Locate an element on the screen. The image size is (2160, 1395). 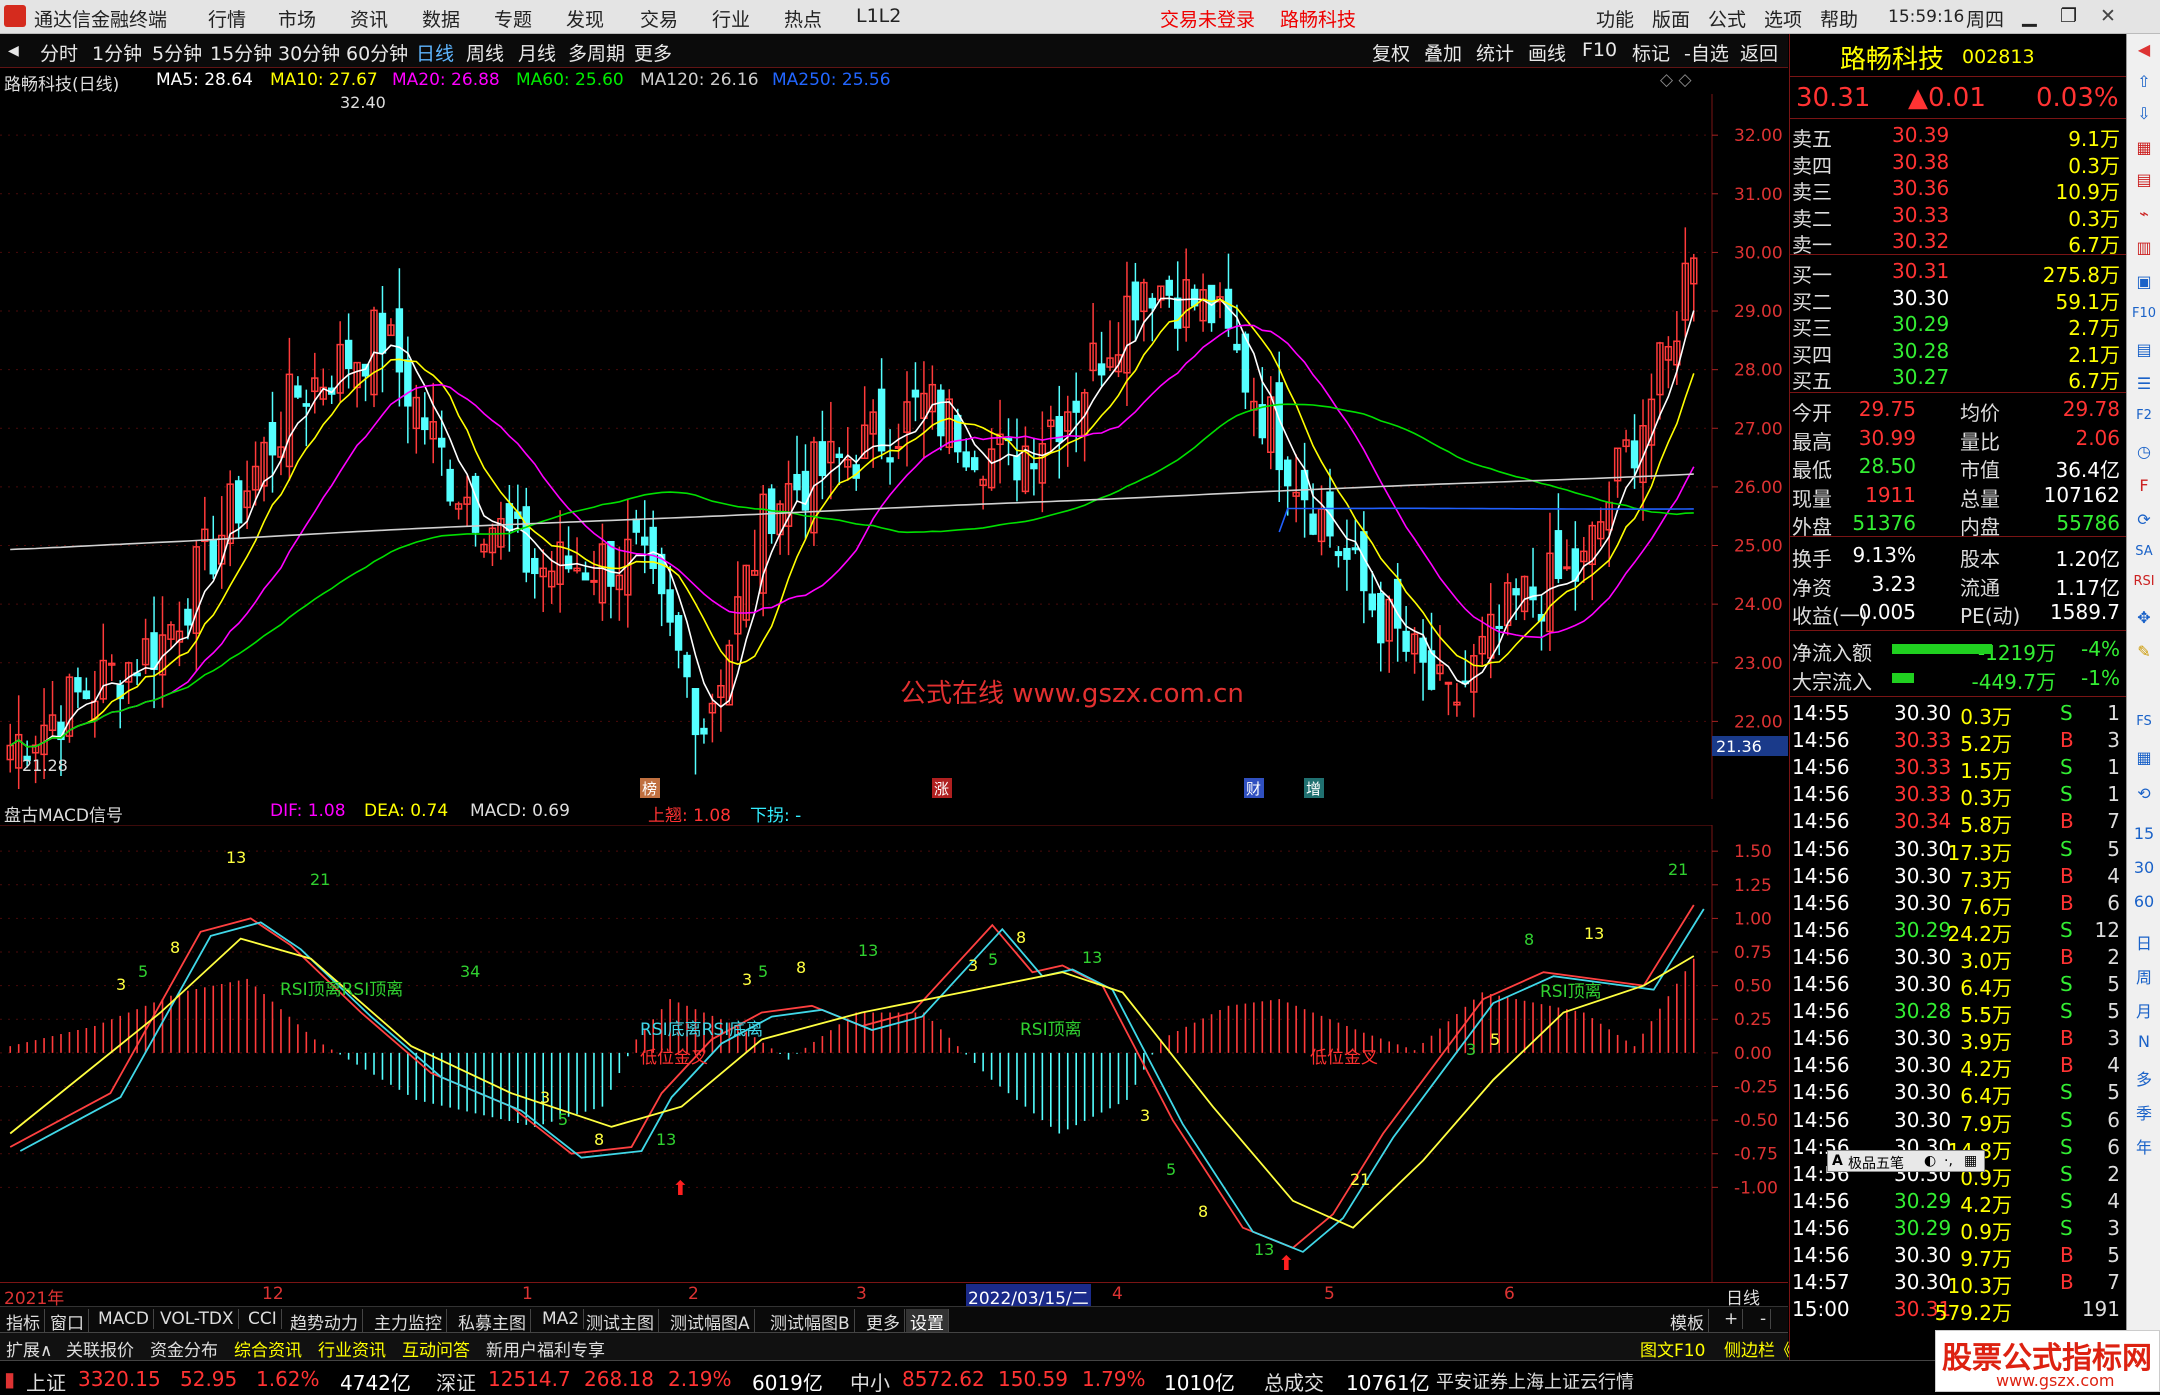
tab-expand: 扩展∧ is located at coordinates (29, 1348).